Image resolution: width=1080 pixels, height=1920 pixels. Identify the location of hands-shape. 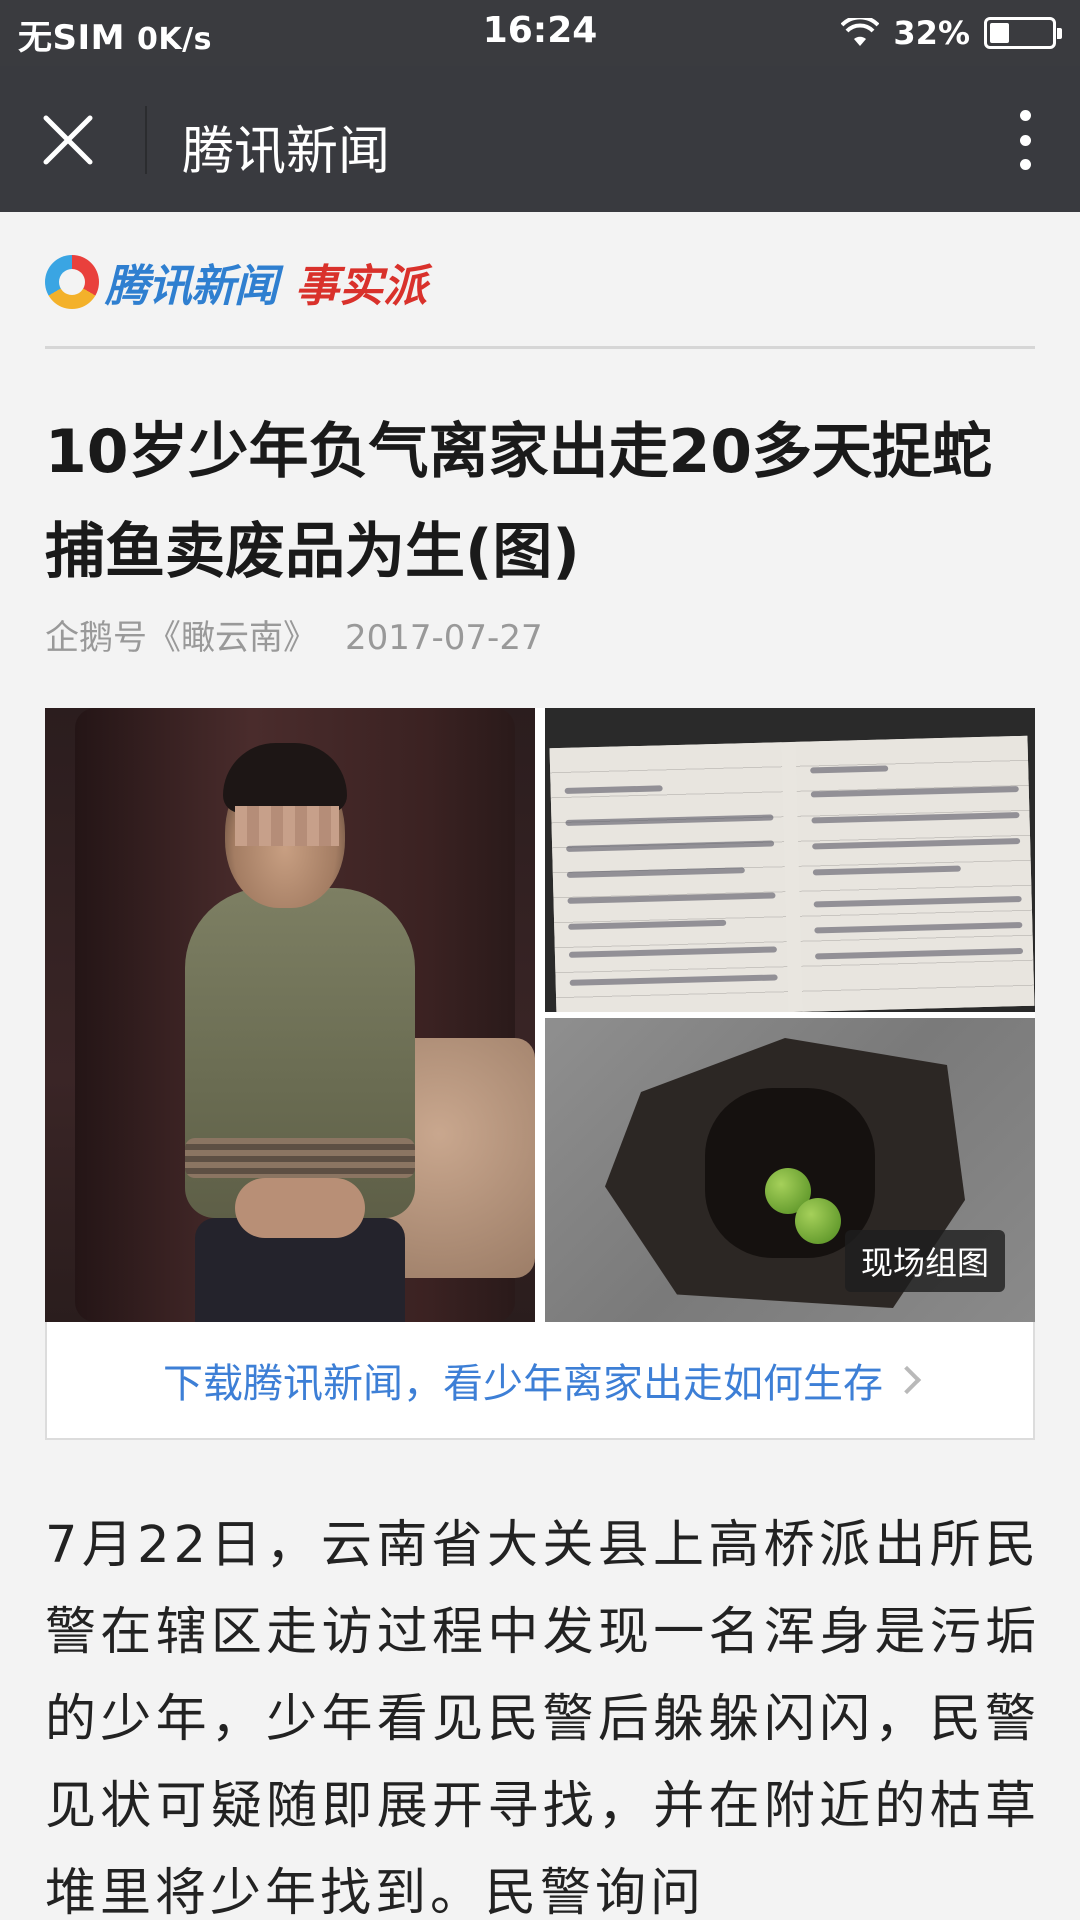
(300, 1208).